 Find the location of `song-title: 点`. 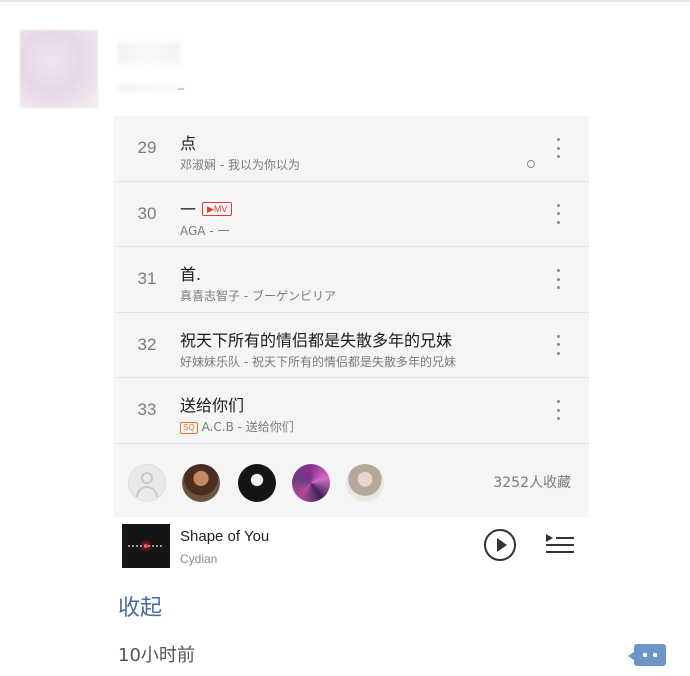

song-title: 点 is located at coordinates (188, 143).